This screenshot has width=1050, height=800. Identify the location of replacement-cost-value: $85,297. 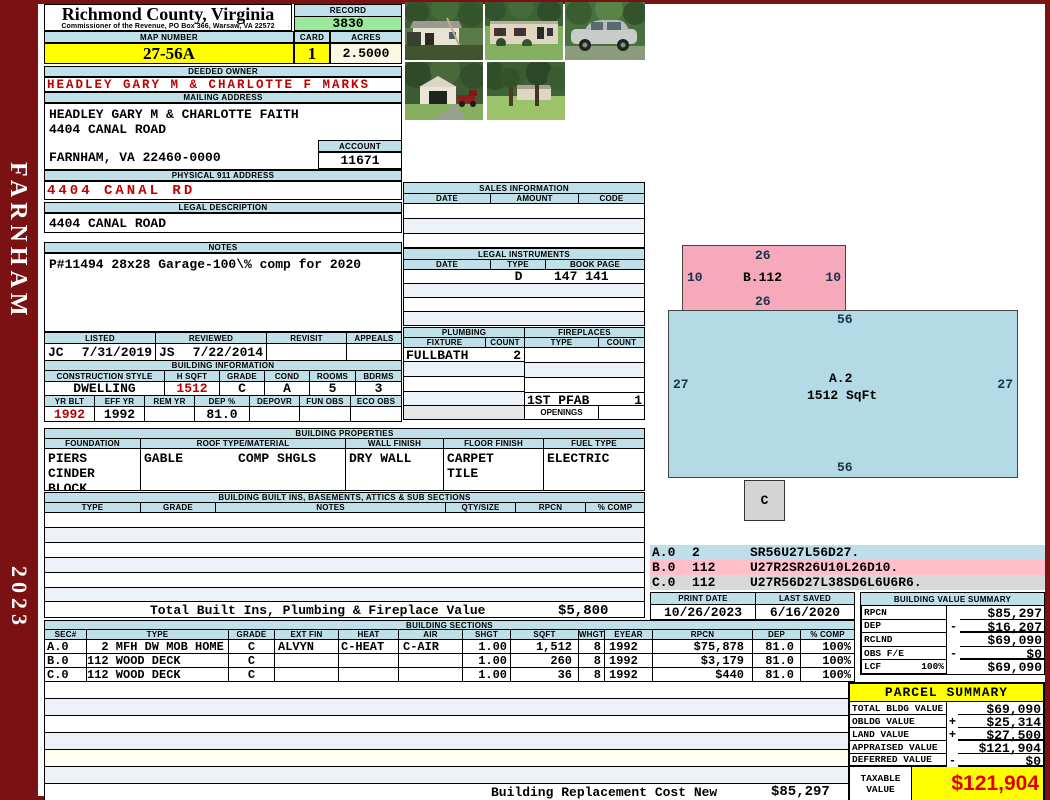
(800, 792).